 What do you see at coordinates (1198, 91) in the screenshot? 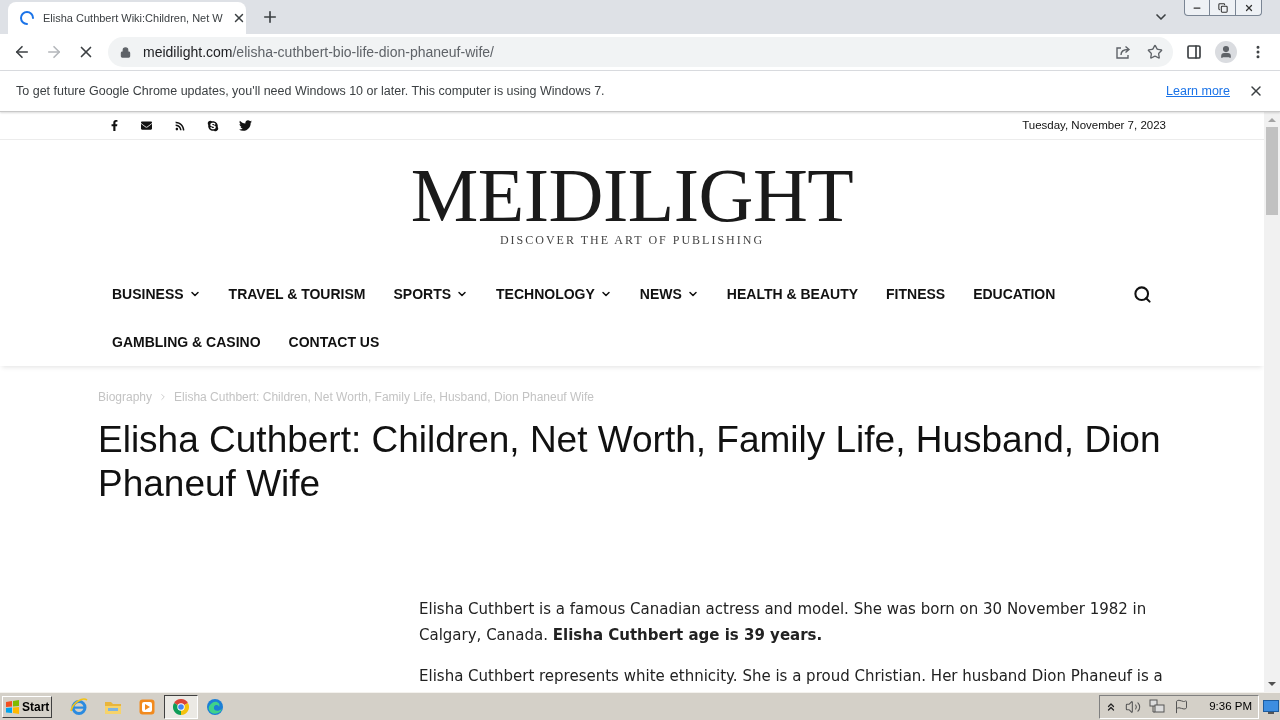
I see `learn-more-link: Learn more` at bounding box center [1198, 91].